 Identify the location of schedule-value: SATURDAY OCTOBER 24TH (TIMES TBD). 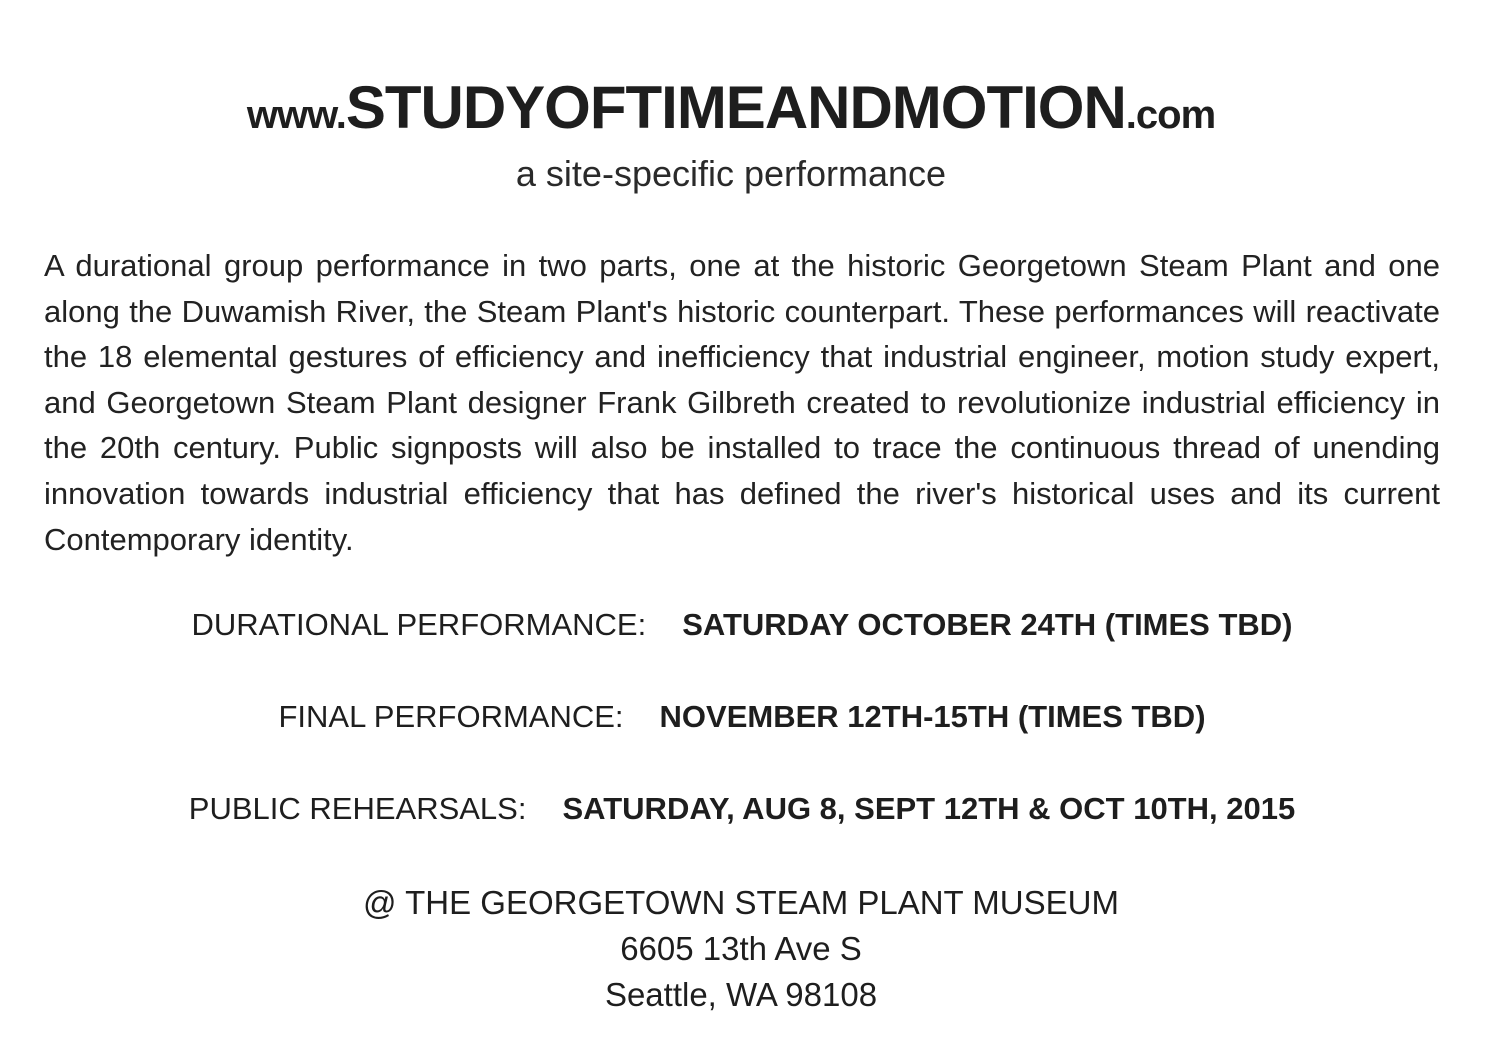
(987, 624).